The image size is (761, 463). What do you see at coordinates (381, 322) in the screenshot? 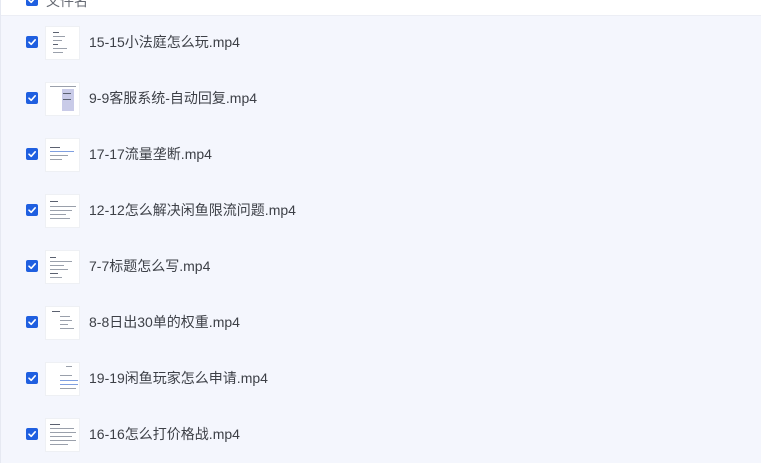
I see `file-row: 8-8日出30单的权重.mp4` at bounding box center [381, 322].